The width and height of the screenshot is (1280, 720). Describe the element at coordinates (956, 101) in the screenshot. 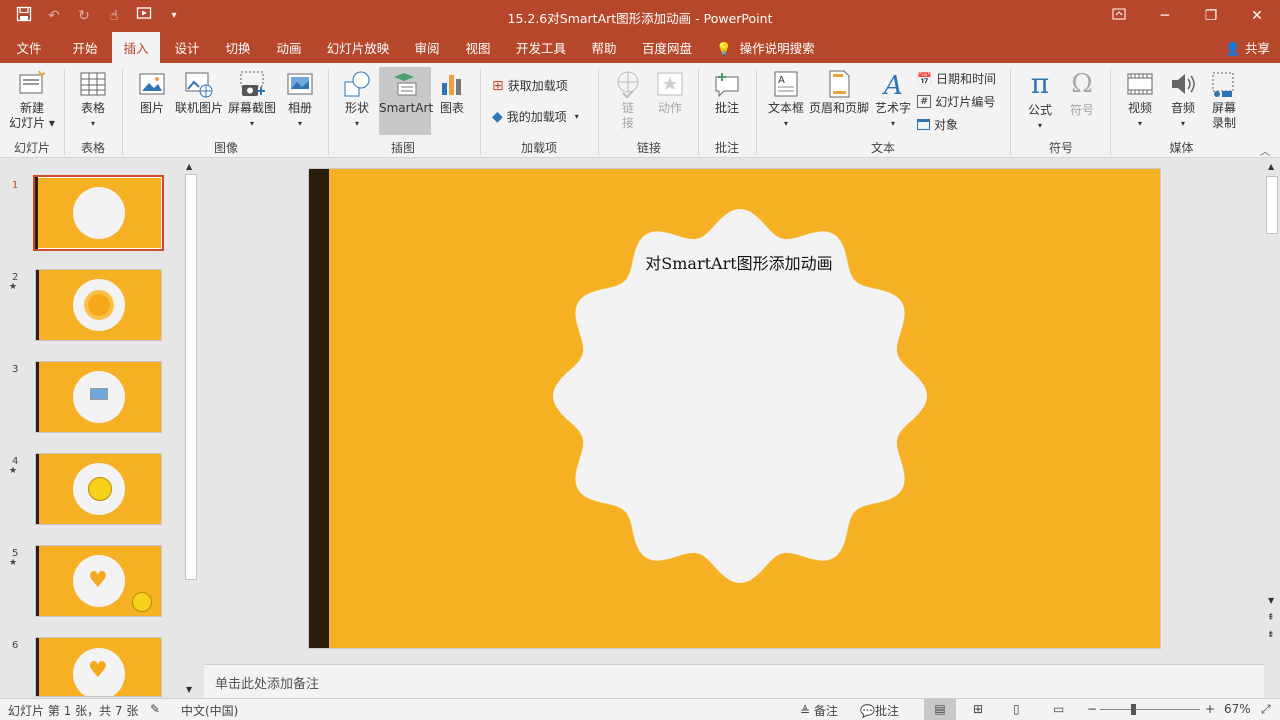

I see `slide-number-button: # 幻灯片编号` at that location.